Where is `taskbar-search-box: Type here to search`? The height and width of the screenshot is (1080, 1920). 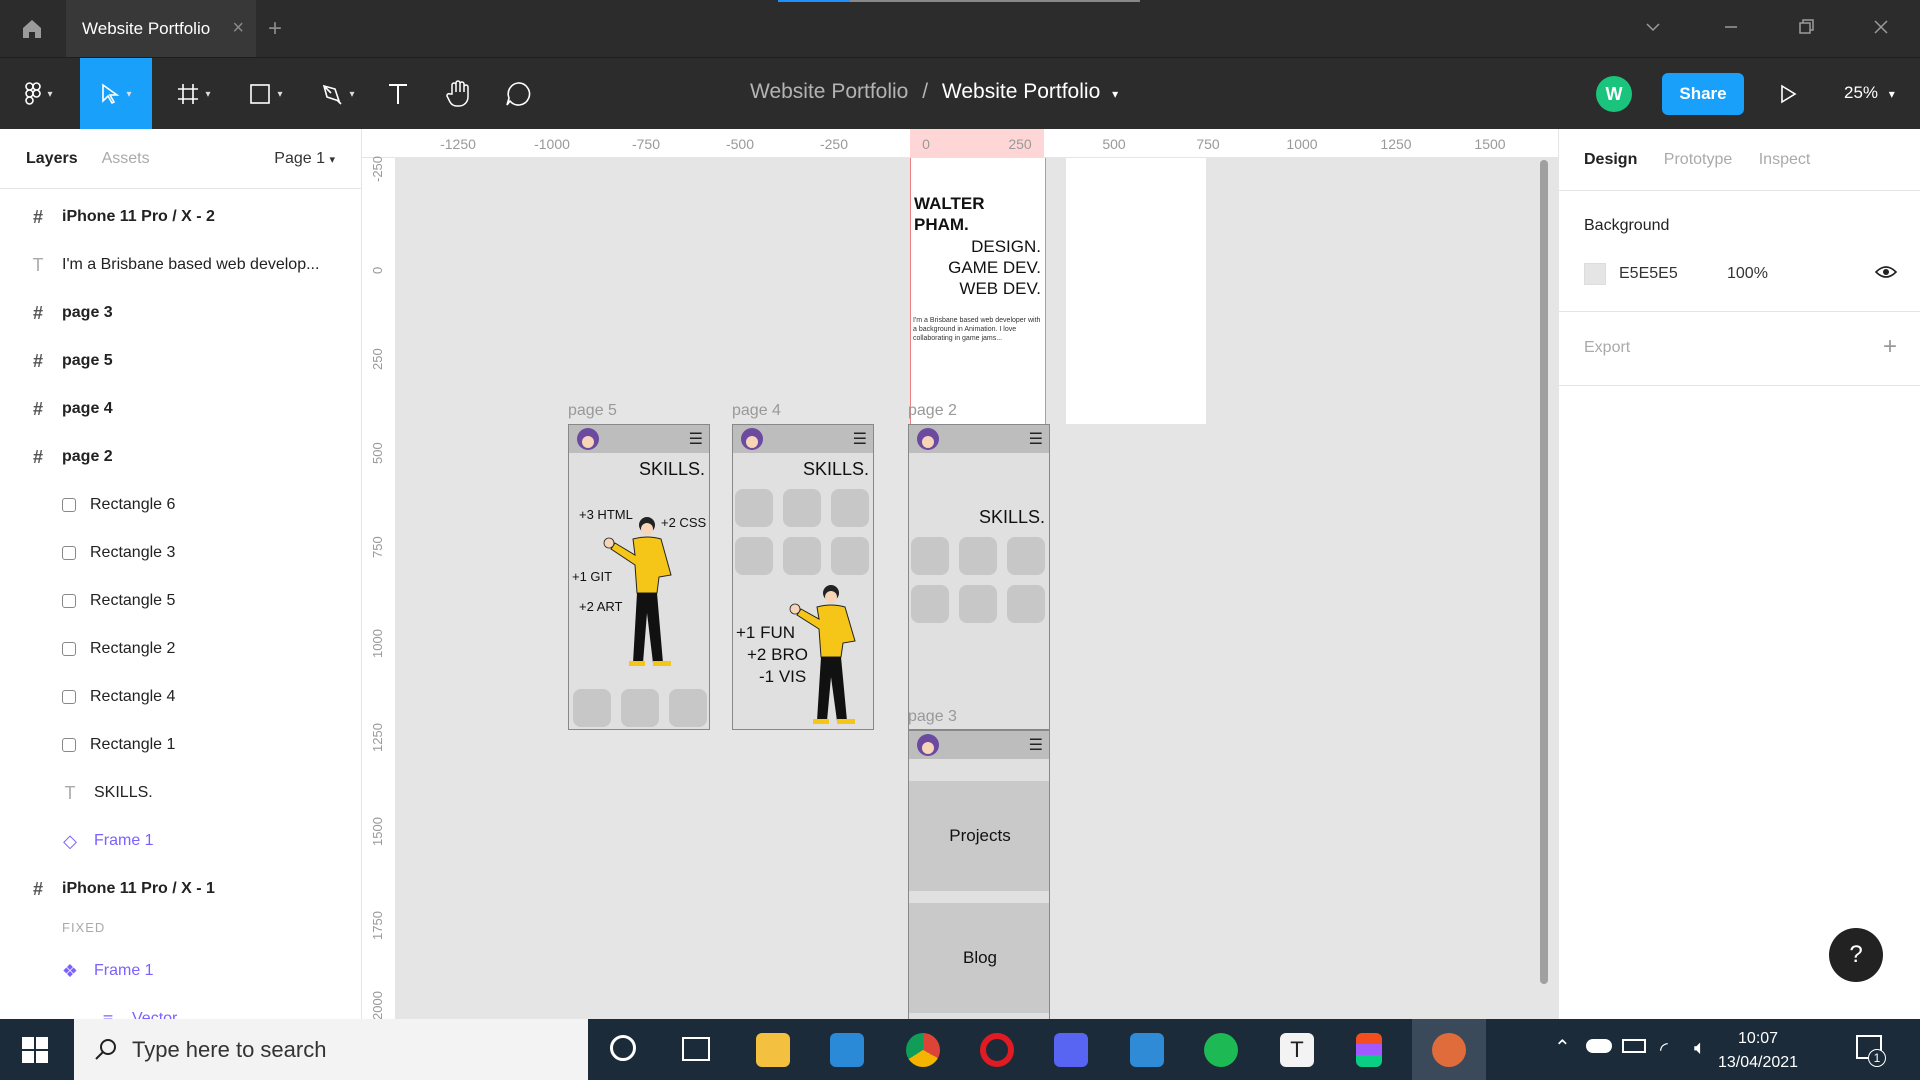
taskbar-search-box: Type here to search is located at coordinates (331, 1049).